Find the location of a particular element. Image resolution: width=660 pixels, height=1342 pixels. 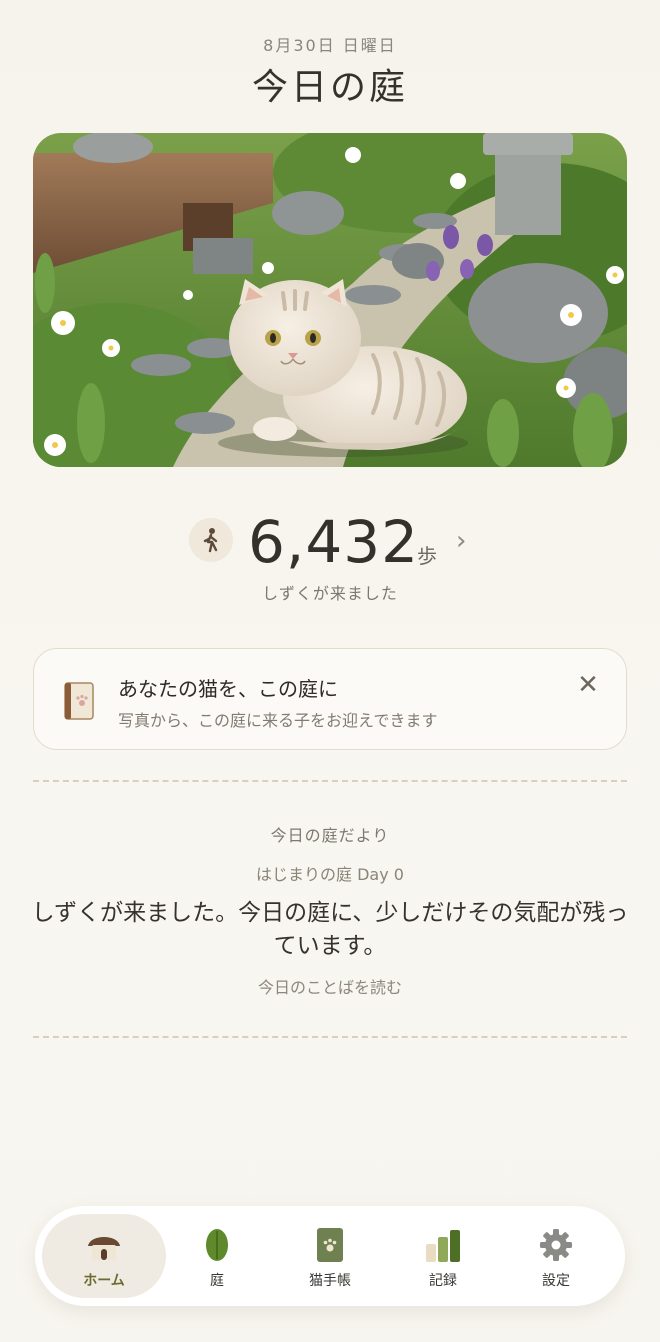

invite-cat-card: あなたの猫を、この庭に 写真から、この庭に来る子をお迎えできます ✕ is located at coordinates (330, 699).